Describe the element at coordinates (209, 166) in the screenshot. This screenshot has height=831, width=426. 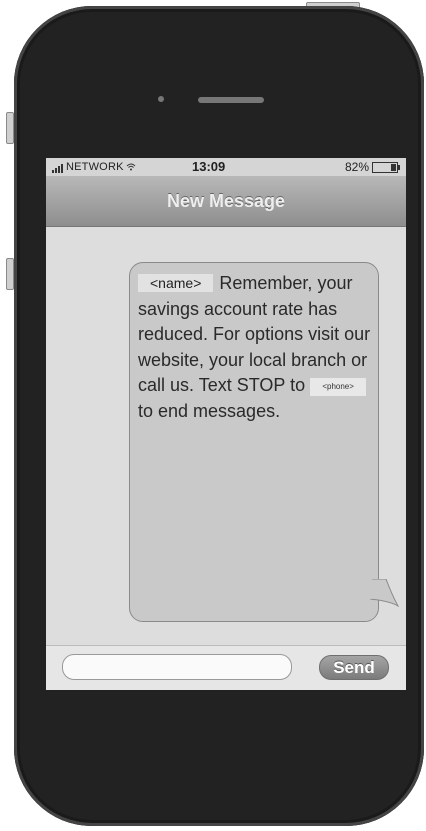
I see `status-time: 13:09` at that location.